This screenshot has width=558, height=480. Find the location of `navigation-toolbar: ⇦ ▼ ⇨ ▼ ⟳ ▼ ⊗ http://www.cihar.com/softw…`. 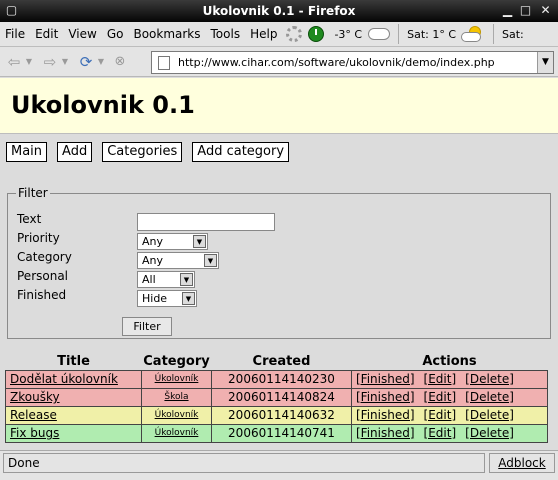

navigation-toolbar: ⇦ ▼ ⇨ ▼ ⟳ ▼ ⊗ http://www.cihar.com/softw… is located at coordinates (279, 62).